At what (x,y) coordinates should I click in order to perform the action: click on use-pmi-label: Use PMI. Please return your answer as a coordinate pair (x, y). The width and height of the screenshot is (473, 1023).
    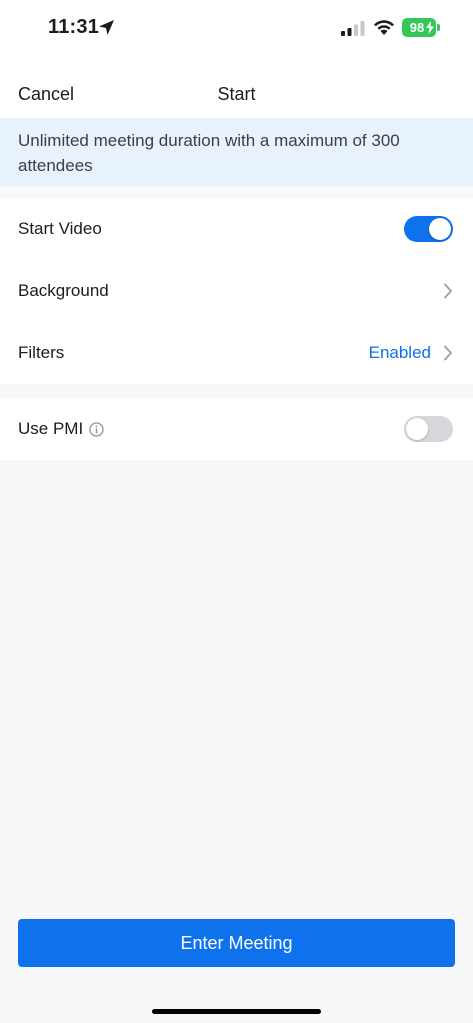
    Looking at the image, I should click on (51, 428).